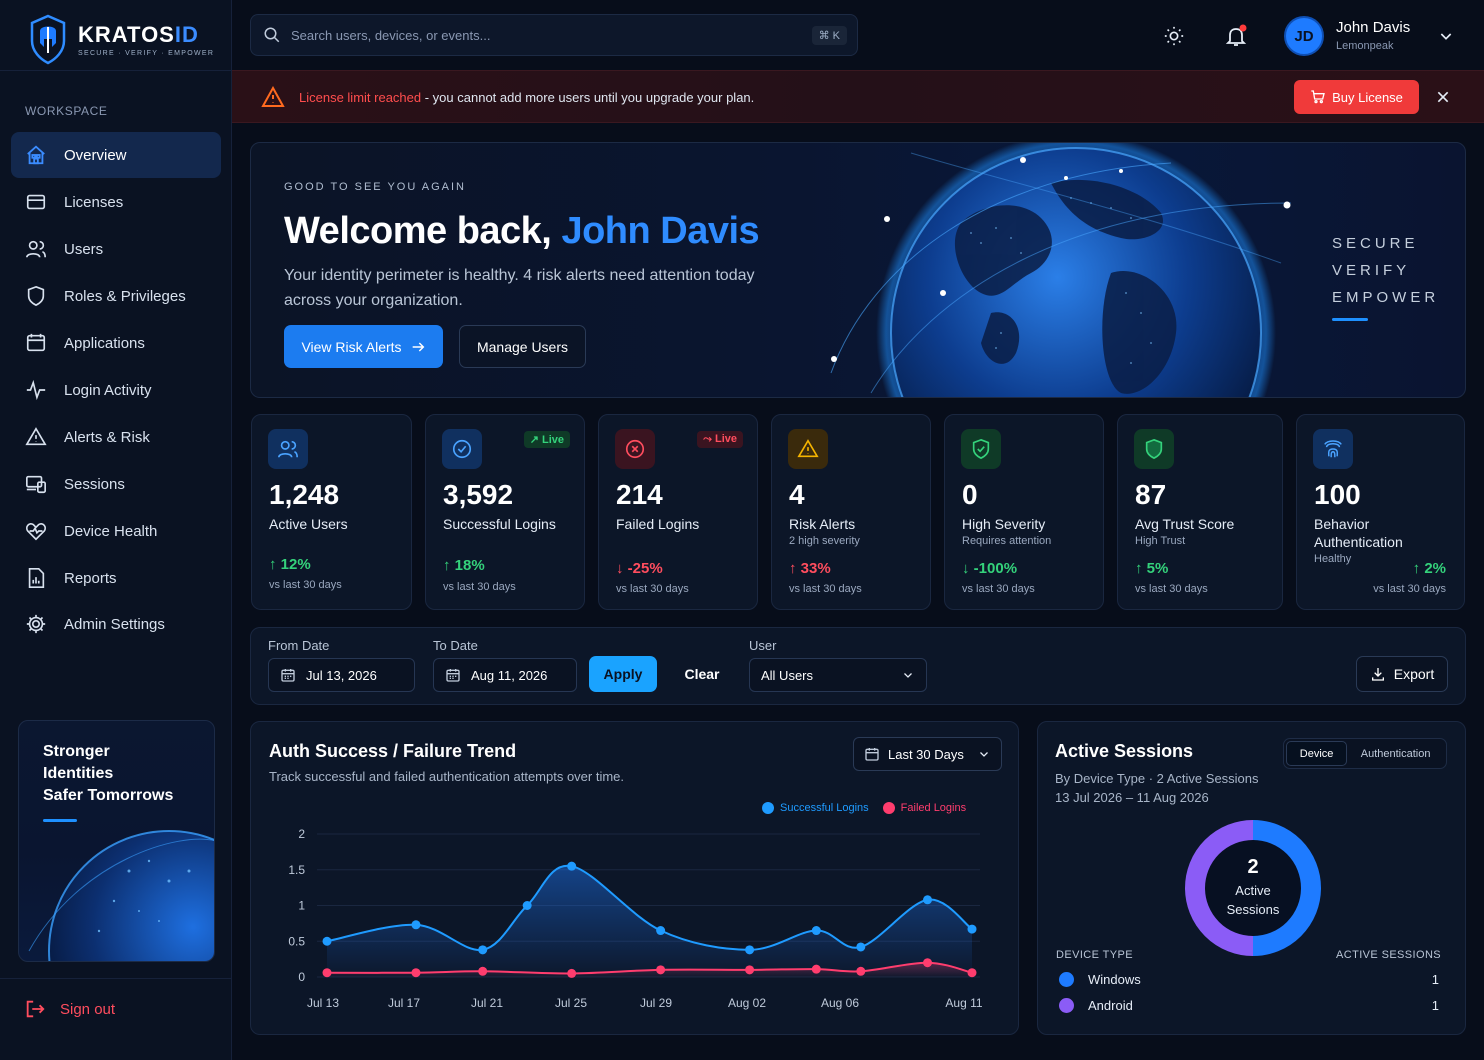  What do you see at coordinates (702, 674) in the screenshot?
I see `clear-button: Clear` at bounding box center [702, 674].